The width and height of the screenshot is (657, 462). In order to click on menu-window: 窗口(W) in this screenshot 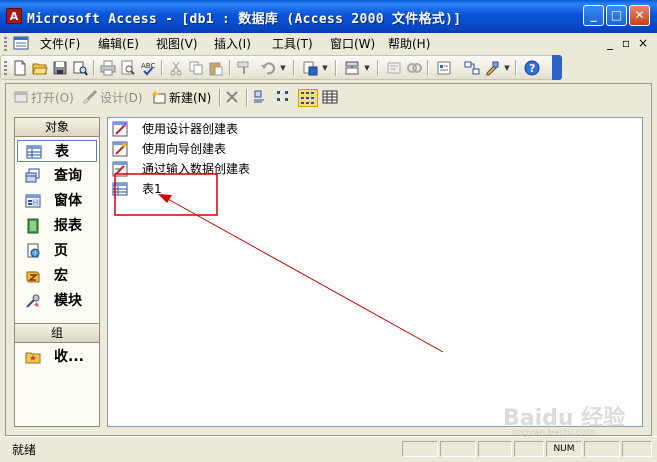, I will do `click(352, 44)`.